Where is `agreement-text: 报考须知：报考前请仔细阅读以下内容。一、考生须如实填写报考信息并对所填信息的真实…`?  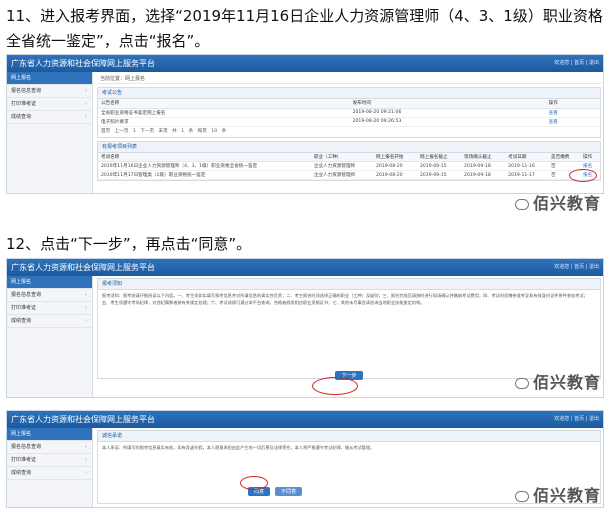
agreement-text: 报考须知：报考前请仔细阅读以下内容。一、考生须如实填写报考信息并对所填信息的真实… is located at coordinates (345, 299).